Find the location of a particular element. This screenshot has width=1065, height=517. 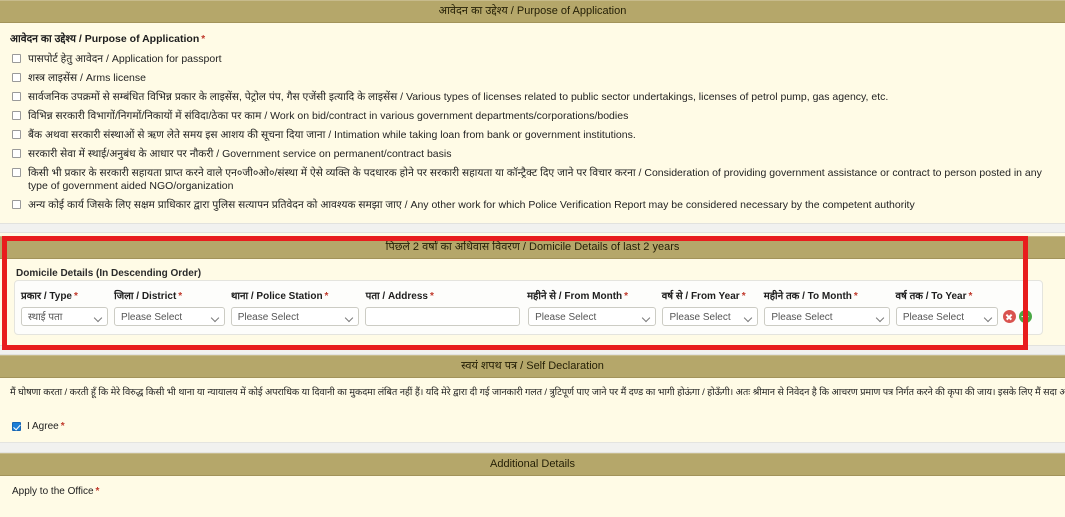

to-month-select: Please Select is located at coordinates (827, 316).